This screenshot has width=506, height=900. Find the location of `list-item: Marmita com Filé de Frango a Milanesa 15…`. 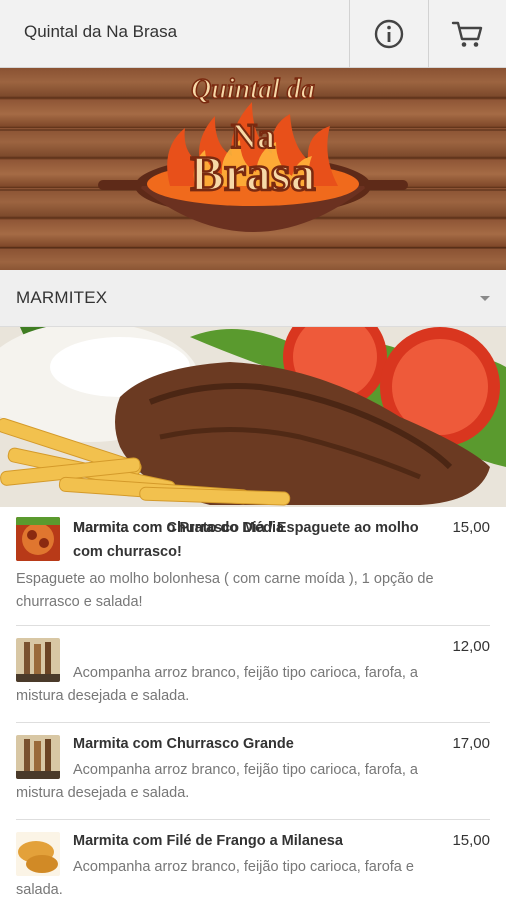

list-item: Marmita com Filé de Frango a Milanesa 15… is located at coordinates (253, 860).